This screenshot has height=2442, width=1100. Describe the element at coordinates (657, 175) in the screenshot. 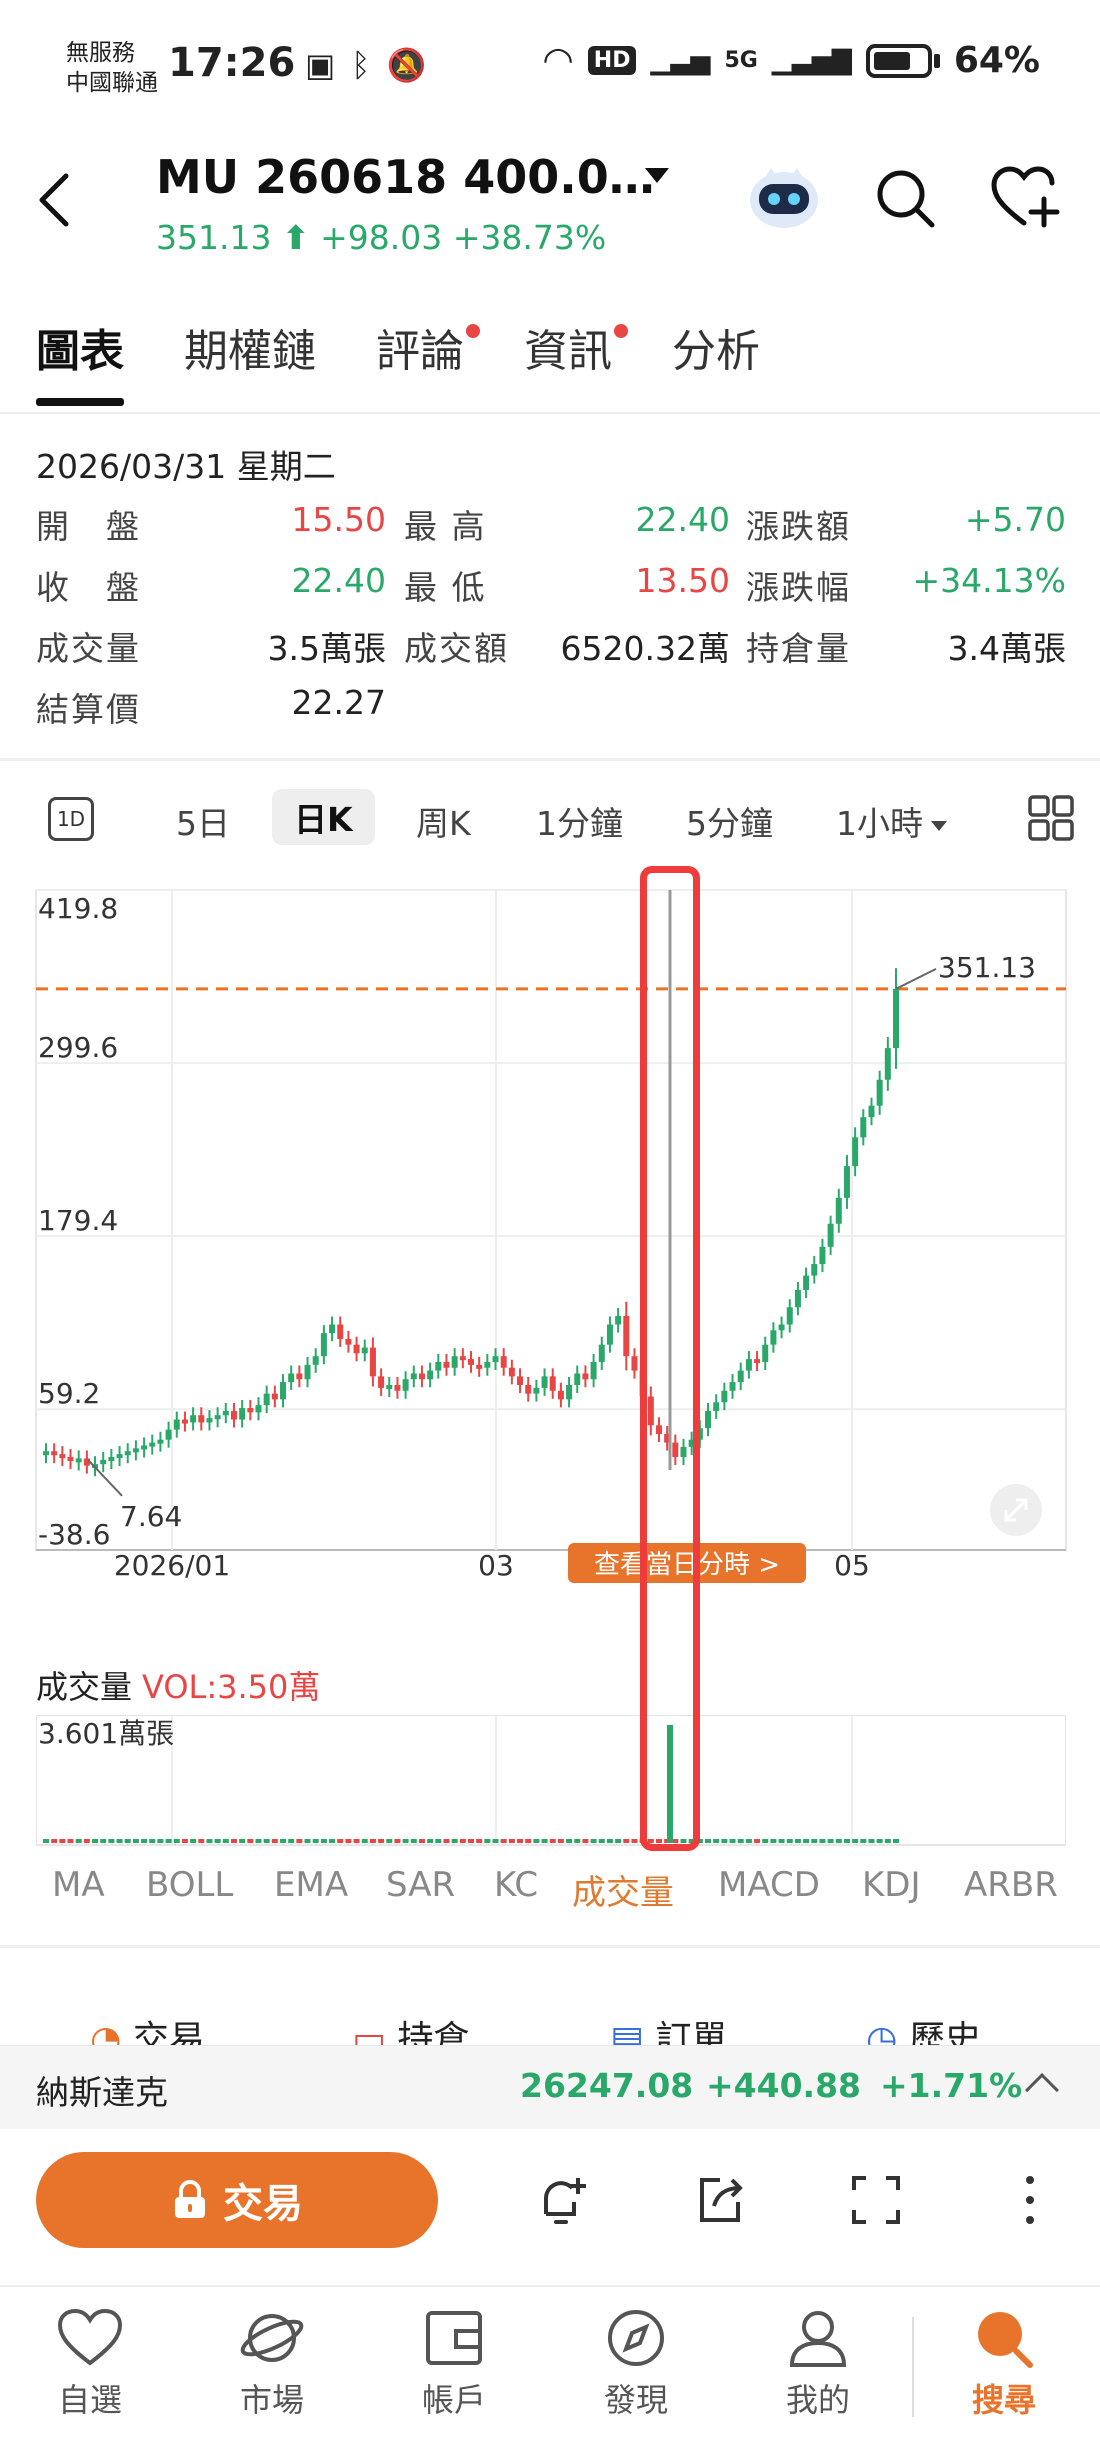

I see `title-dropdown-icon` at that location.